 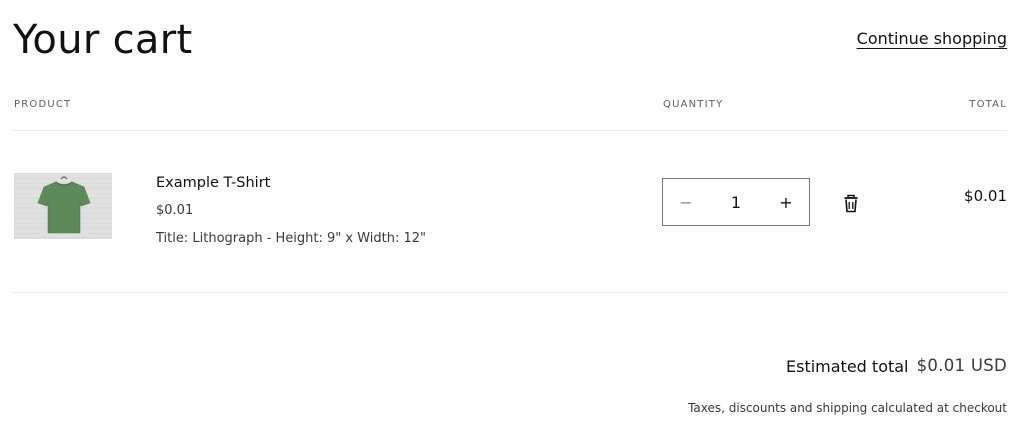 What do you see at coordinates (961, 365) in the screenshot?
I see `estimated-total-value: $0.01 USD` at bounding box center [961, 365].